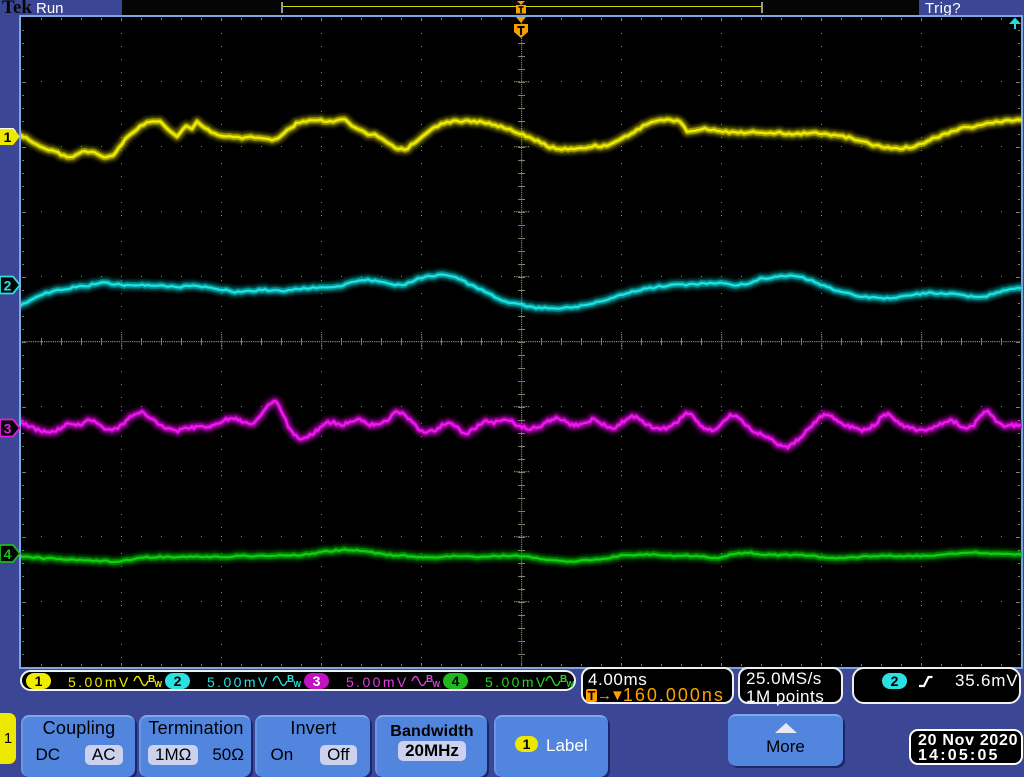 The image size is (1024, 777). What do you see at coordinates (8, 554) in the screenshot?
I see `svg-text: 4` at bounding box center [8, 554].